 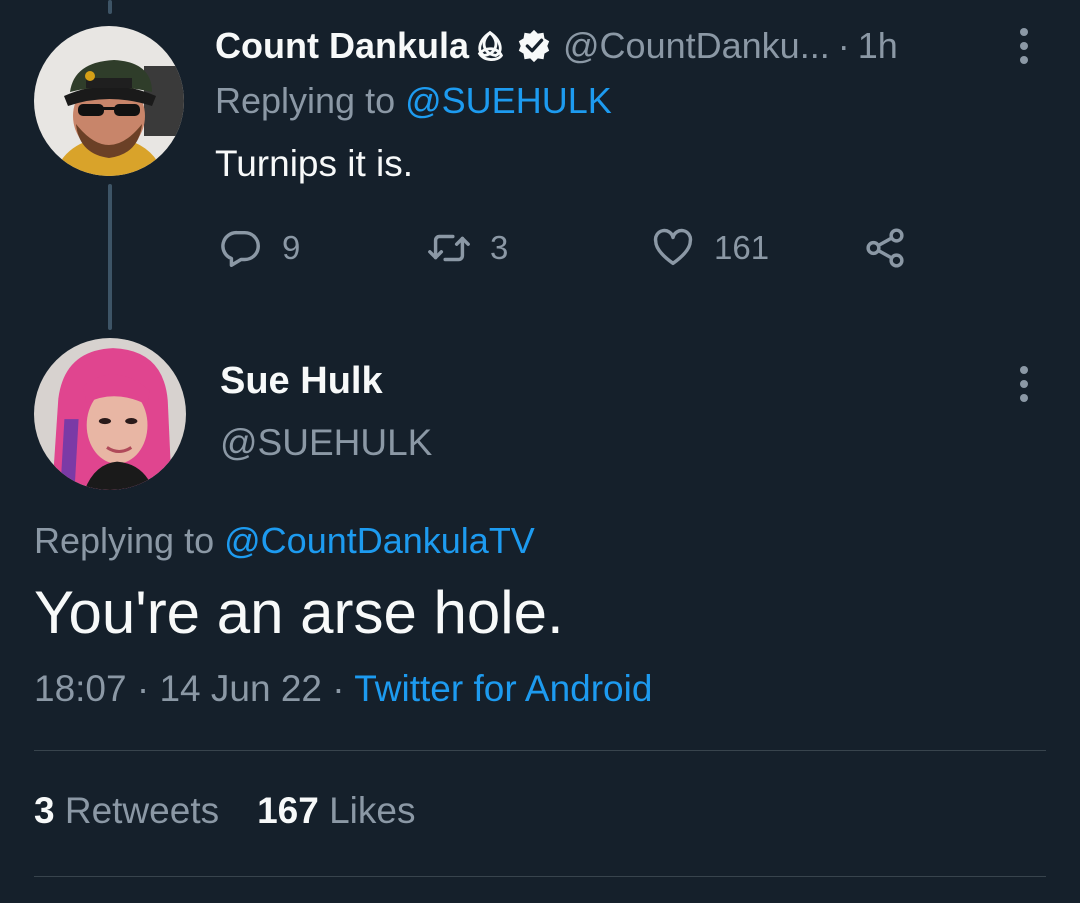 I want to click on replying-mention-link: @SUEHULK, so click(x=508, y=100).